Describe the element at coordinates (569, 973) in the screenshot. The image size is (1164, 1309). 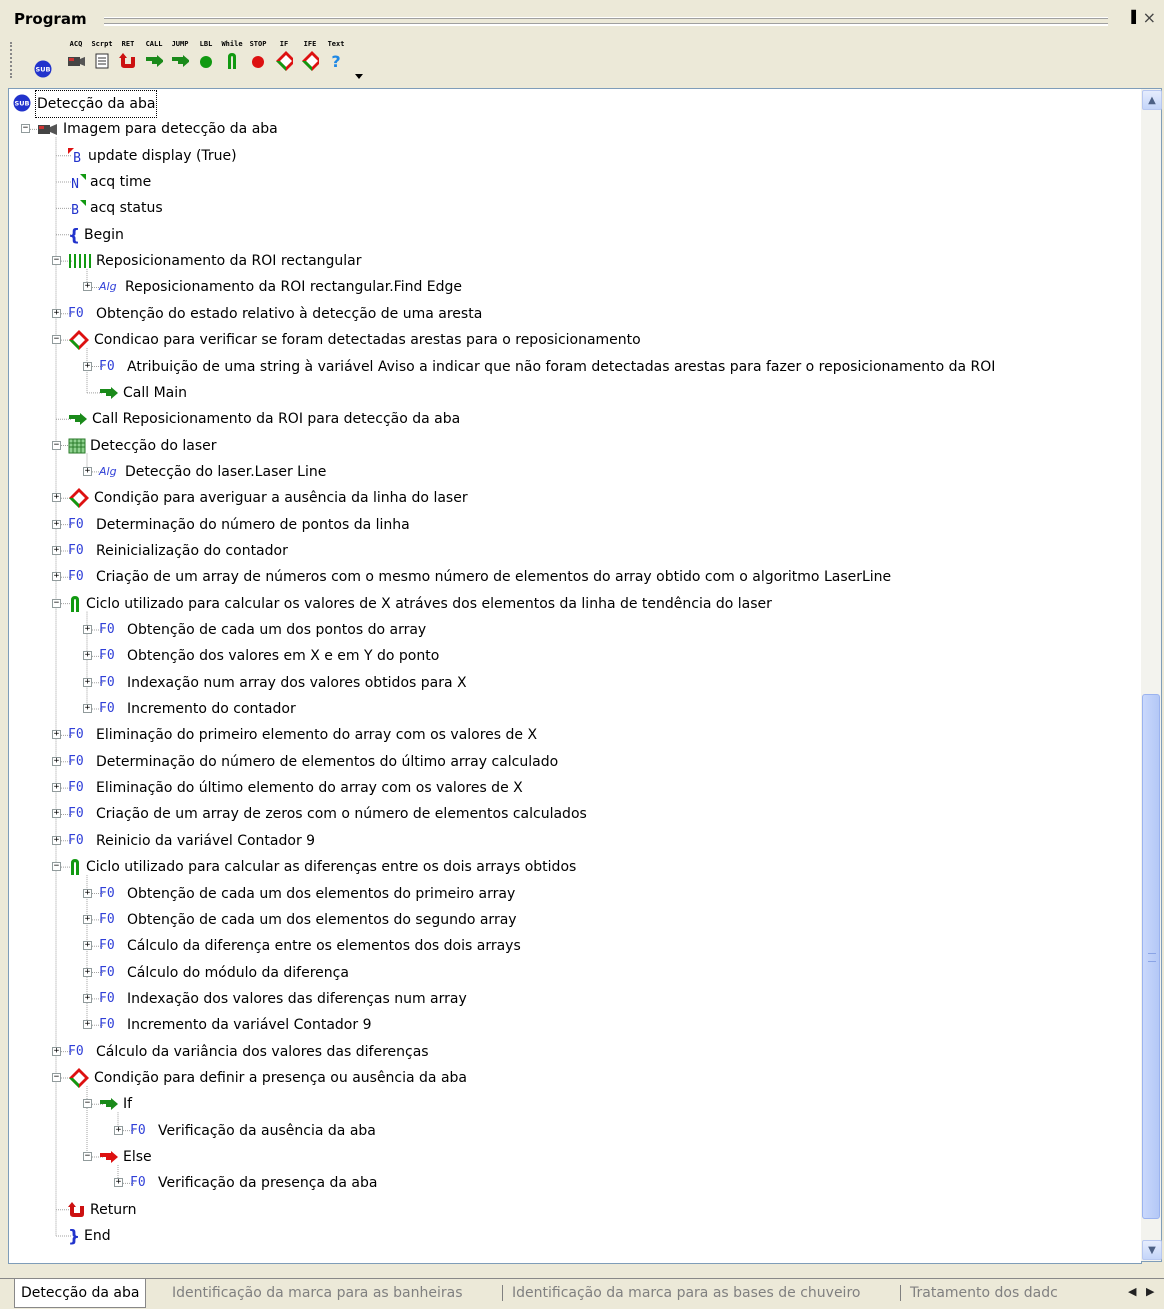
I see `tree-node: + F0 Cálculo do módulo da diferença` at that location.